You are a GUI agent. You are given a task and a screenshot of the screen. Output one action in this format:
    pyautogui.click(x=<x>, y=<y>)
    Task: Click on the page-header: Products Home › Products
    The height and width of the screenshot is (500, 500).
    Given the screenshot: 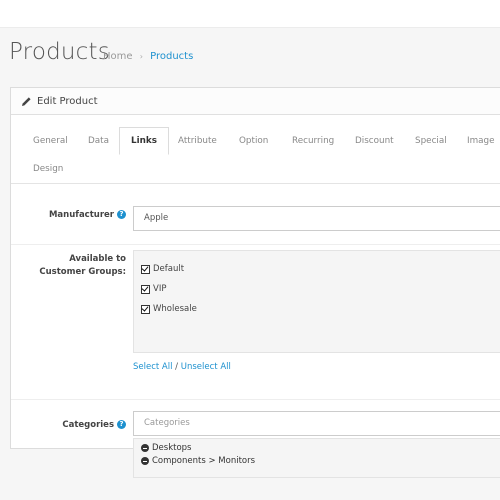 What is the action you would take?
    pyautogui.click(x=250, y=56)
    